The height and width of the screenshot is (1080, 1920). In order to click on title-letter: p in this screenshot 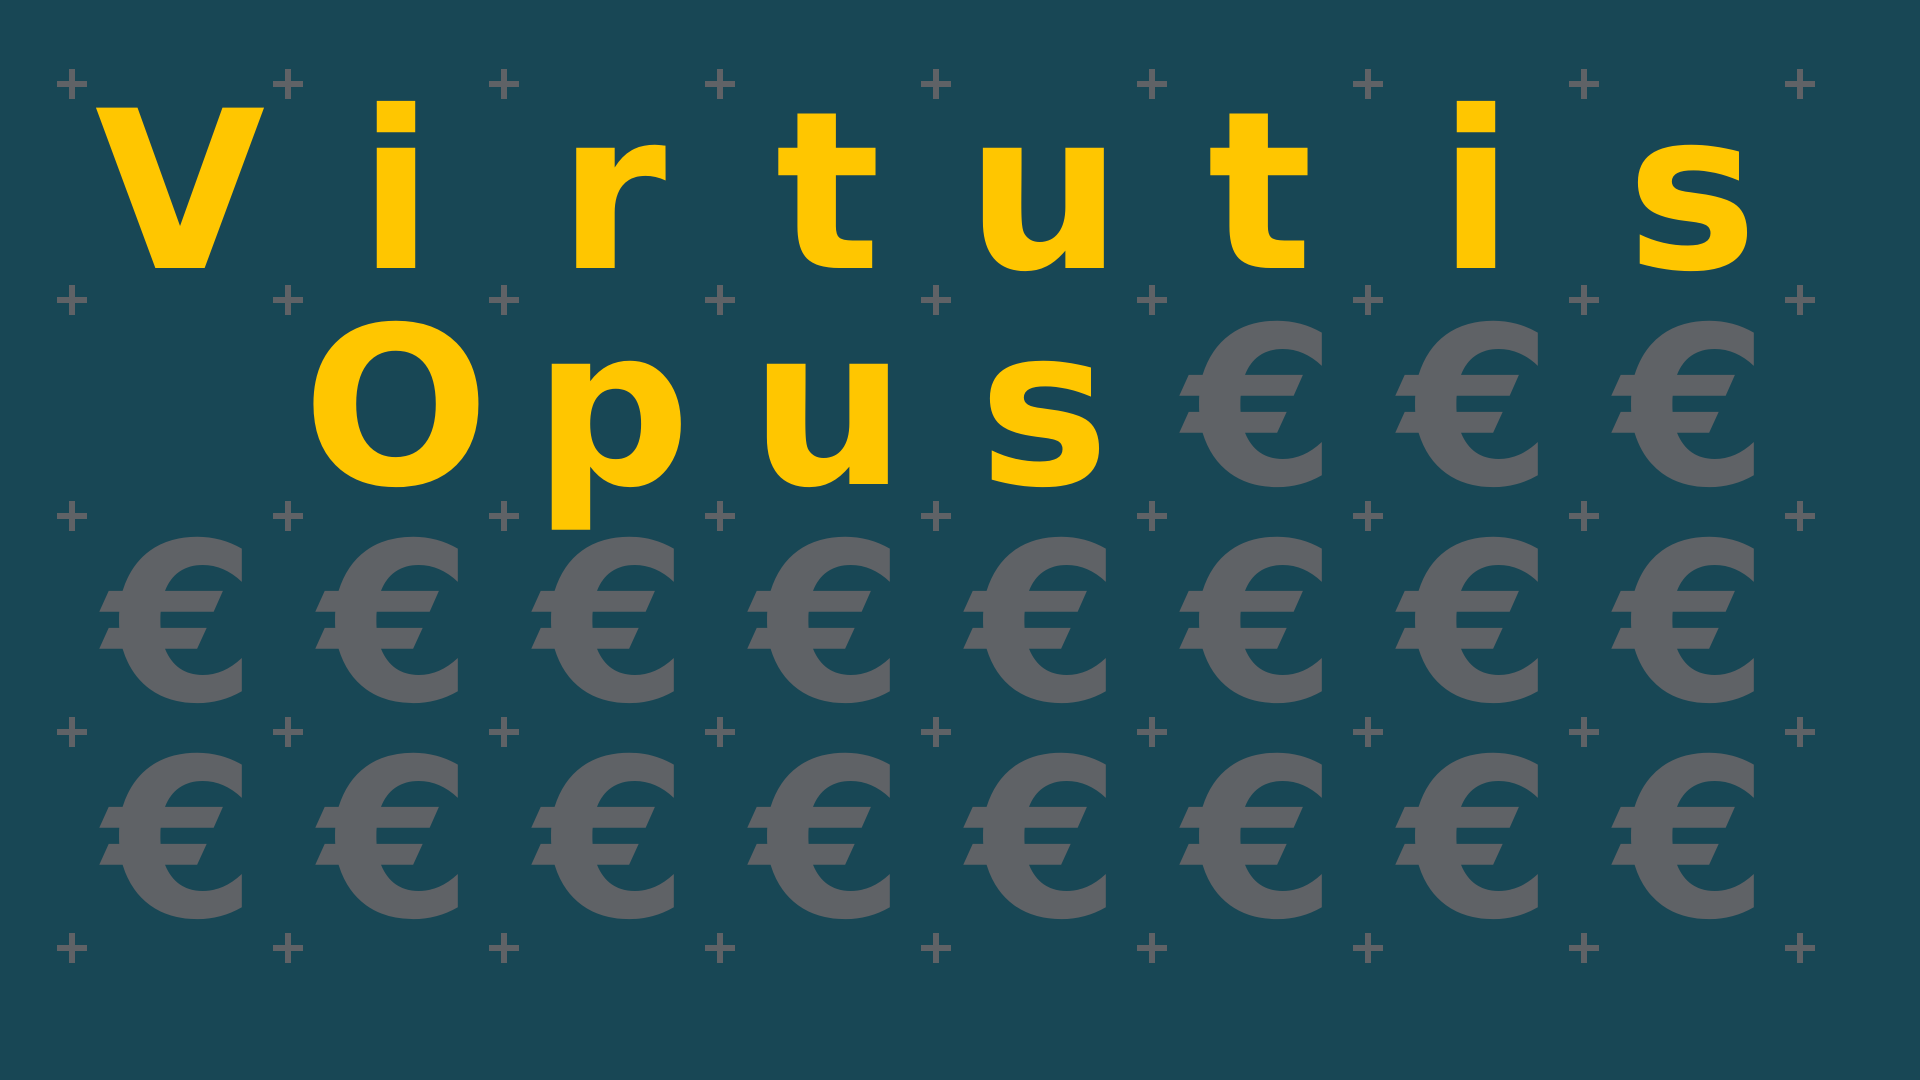, I will do `click(612, 408)`.